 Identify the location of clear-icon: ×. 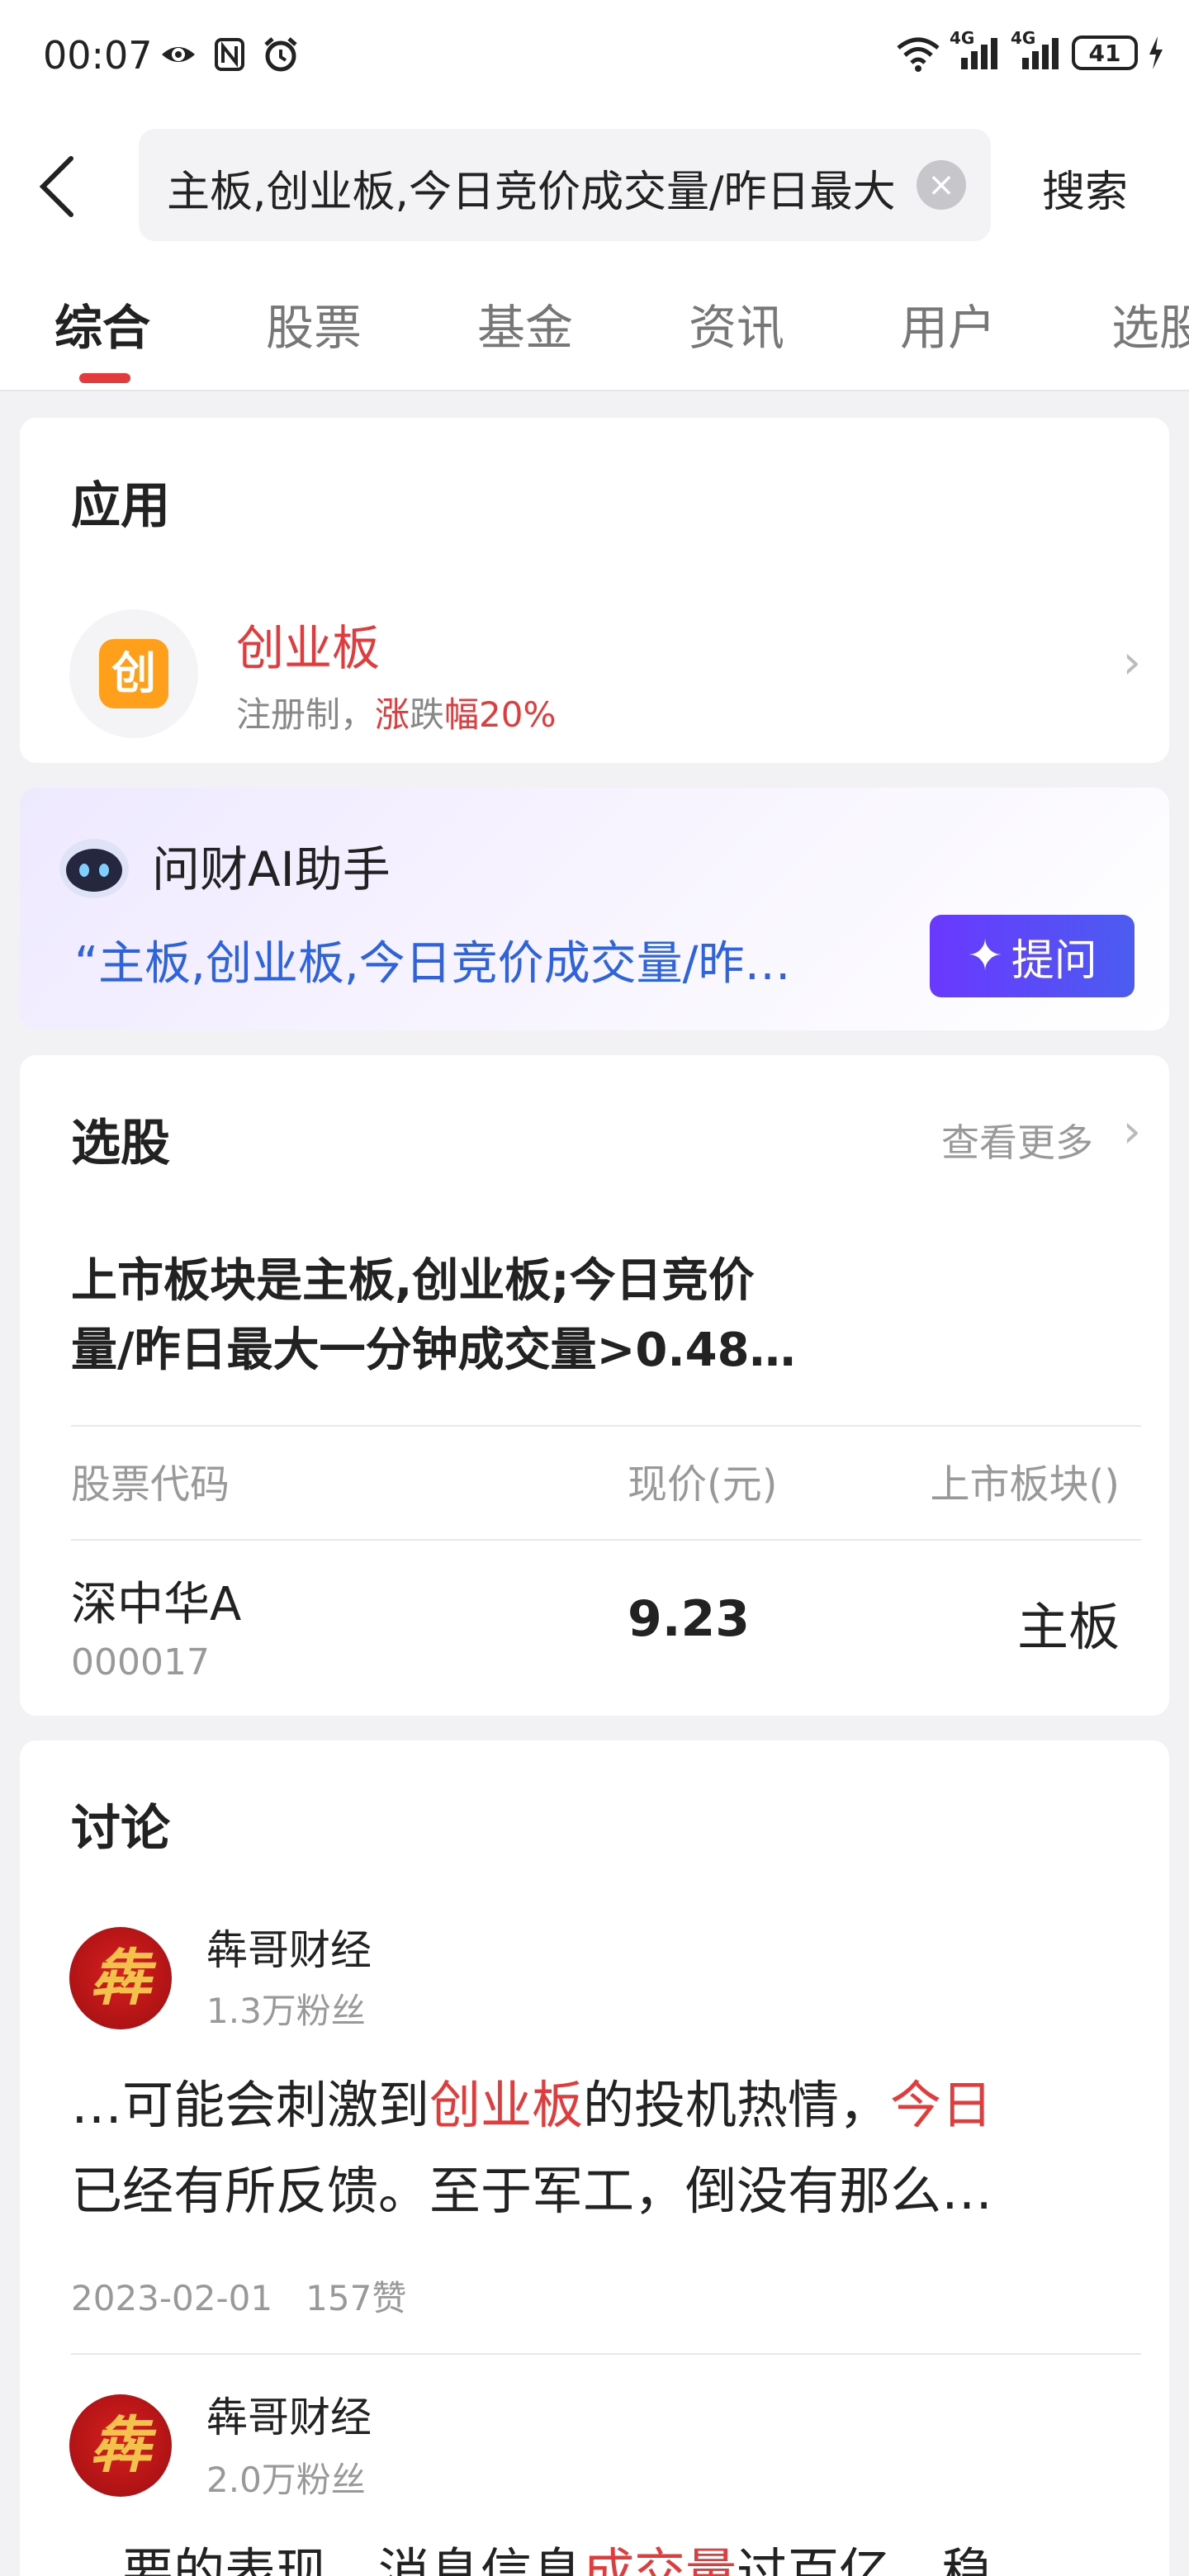
(941, 185).